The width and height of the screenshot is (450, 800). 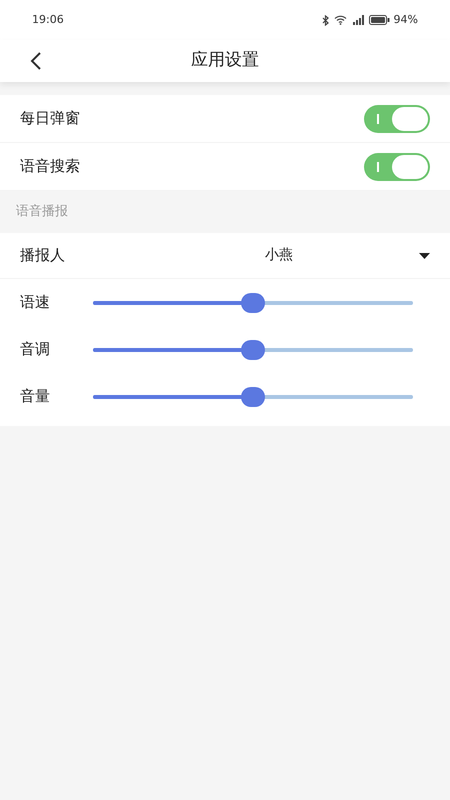 What do you see at coordinates (340, 20) in the screenshot?
I see `wifi-icon` at bounding box center [340, 20].